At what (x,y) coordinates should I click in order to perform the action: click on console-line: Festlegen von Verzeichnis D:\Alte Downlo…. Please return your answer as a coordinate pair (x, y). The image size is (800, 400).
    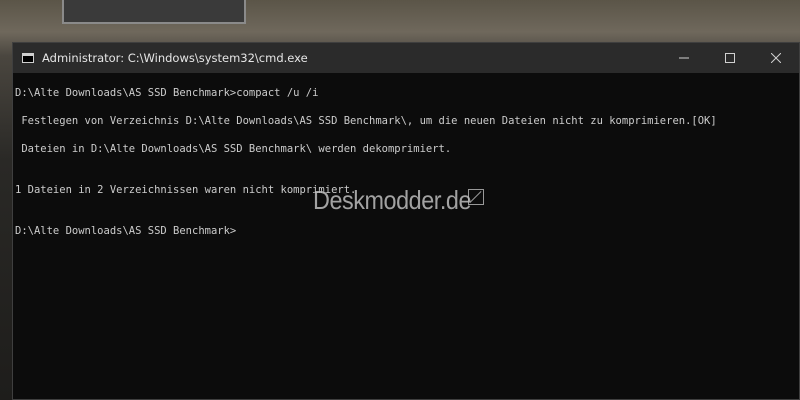
    Looking at the image, I should click on (366, 121).